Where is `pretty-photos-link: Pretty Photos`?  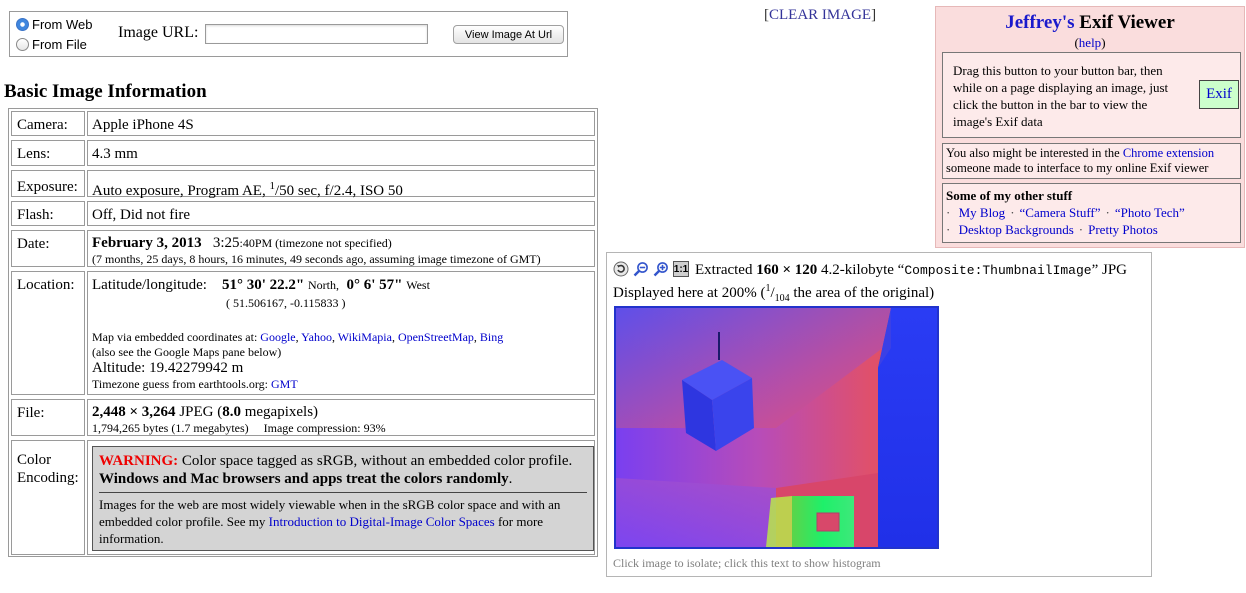 pretty-photos-link: Pretty Photos is located at coordinates (1123, 229).